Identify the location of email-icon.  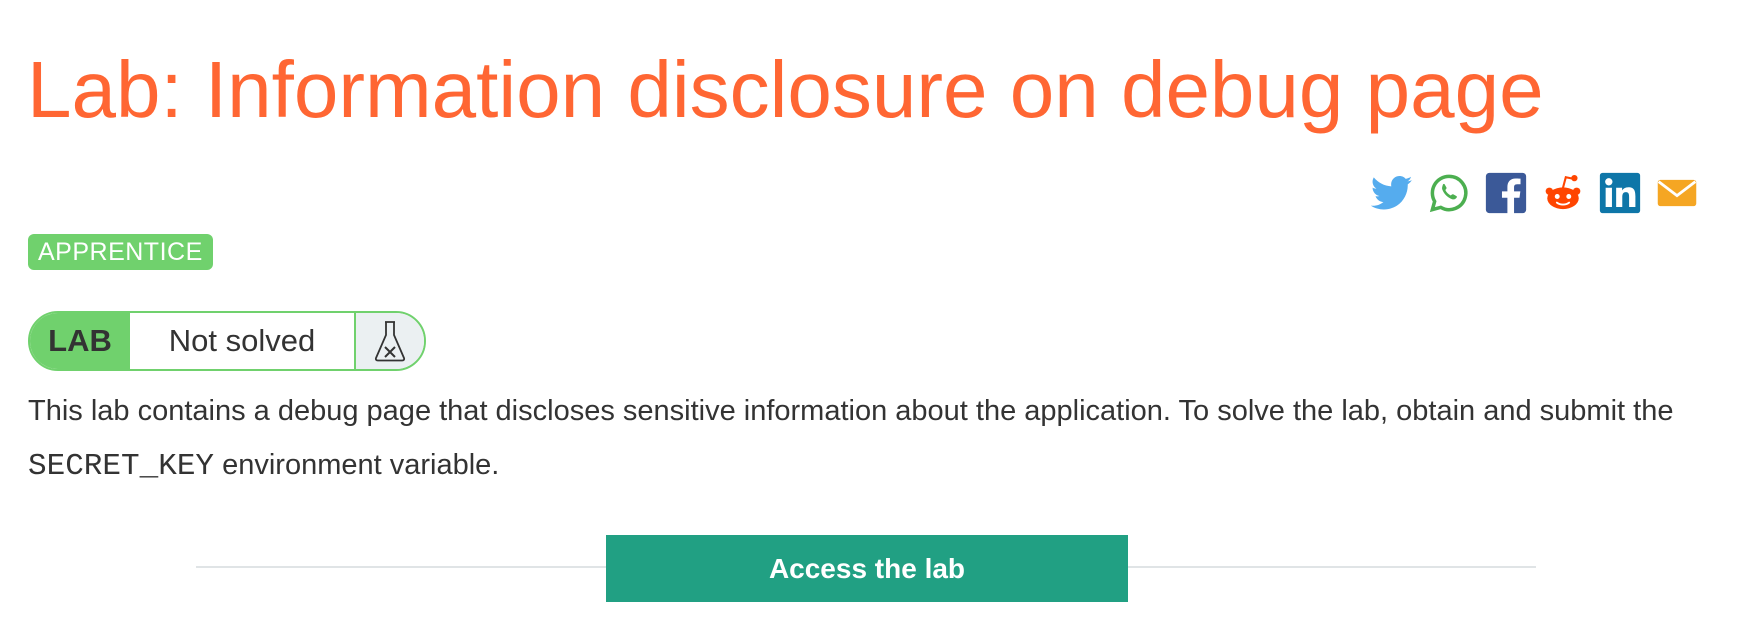
(1677, 193).